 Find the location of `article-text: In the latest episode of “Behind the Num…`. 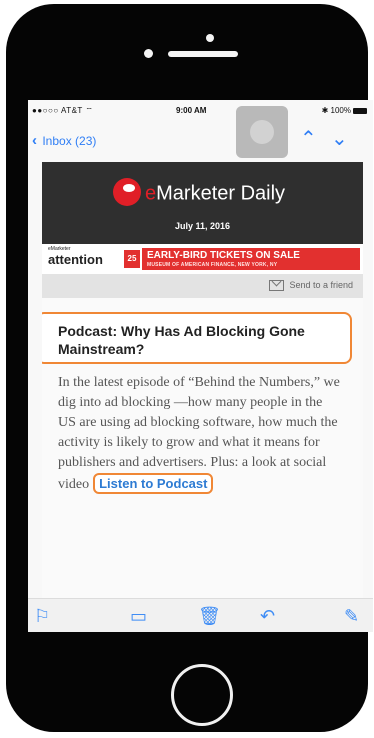

article-text: In the latest episode of “Behind the Num… is located at coordinates (199, 434).